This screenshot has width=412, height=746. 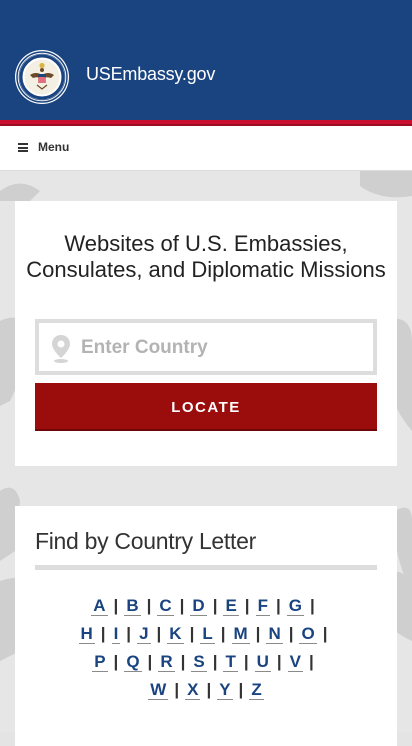 What do you see at coordinates (262, 606) in the screenshot?
I see `letter-link-f: F` at bounding box center [262, 606].